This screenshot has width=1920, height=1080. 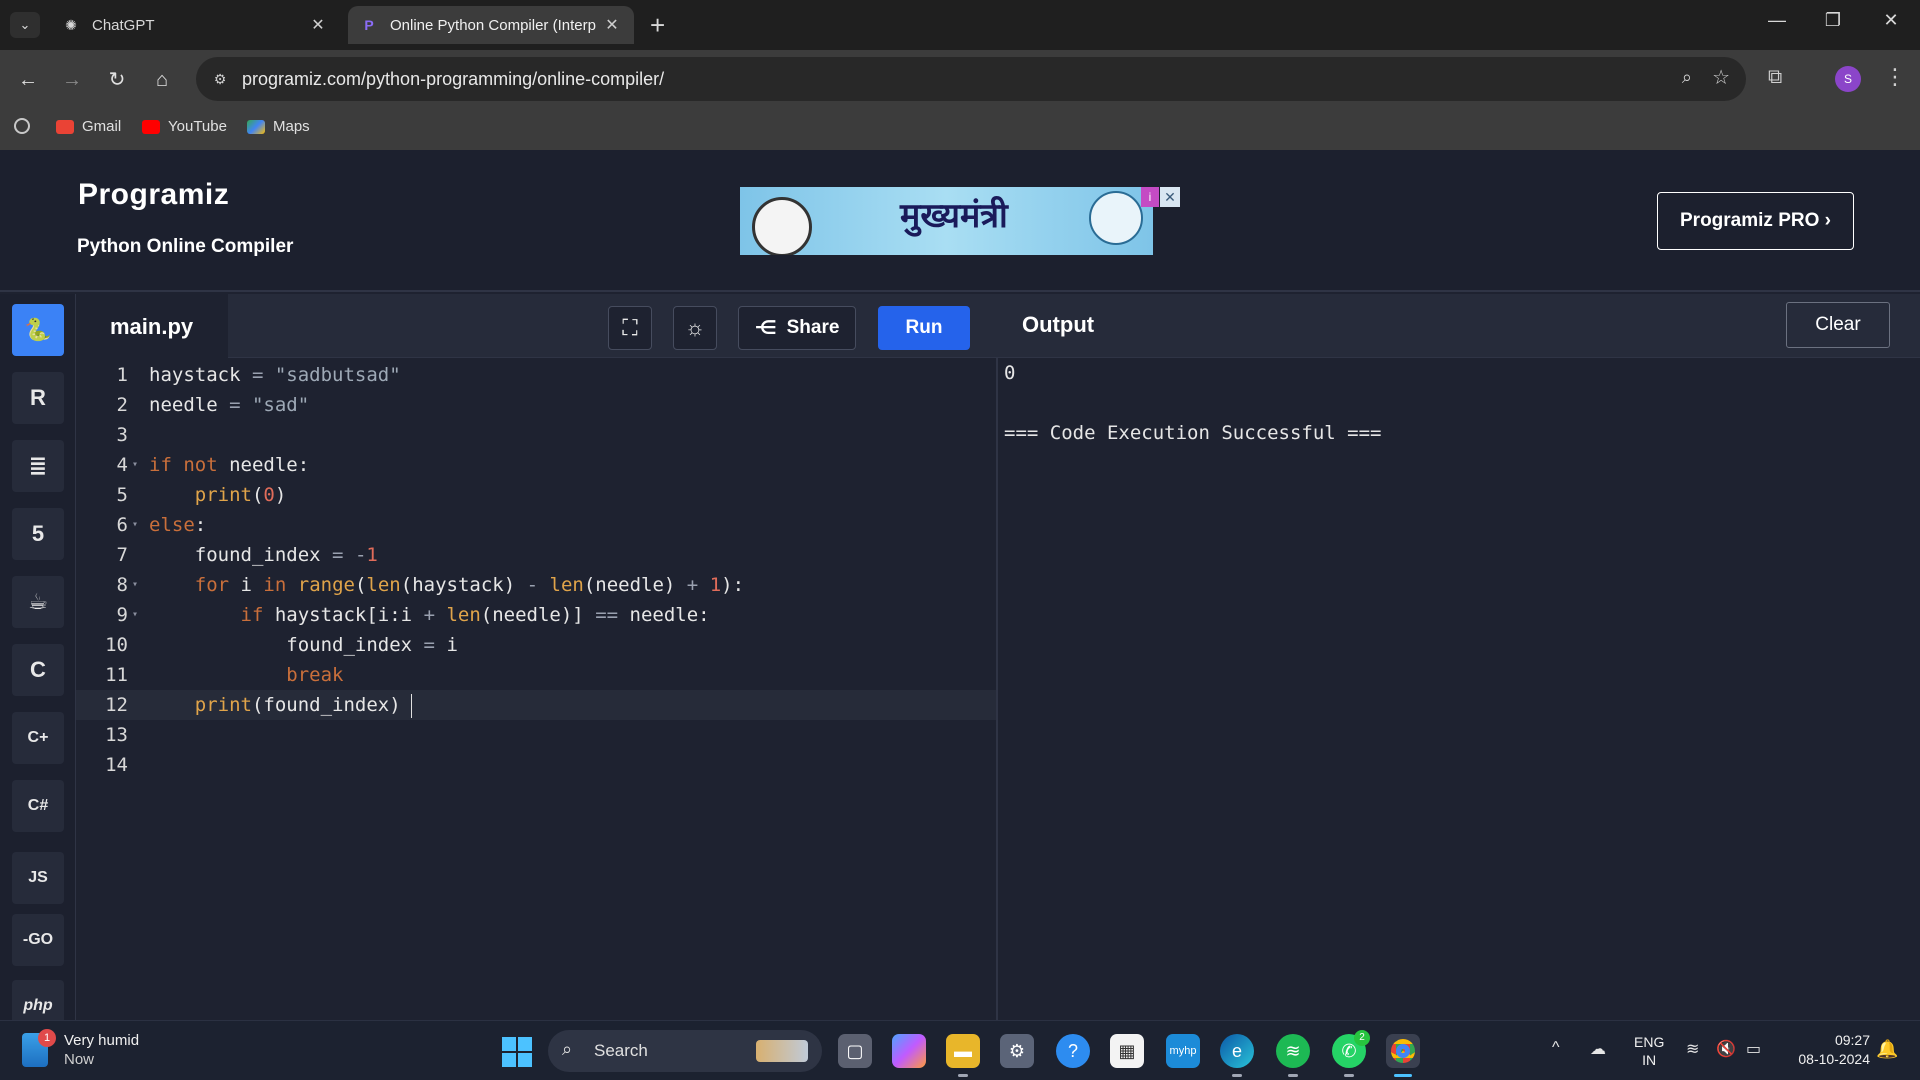 I want to click on line-number: 11, so click(x=116, y=675).